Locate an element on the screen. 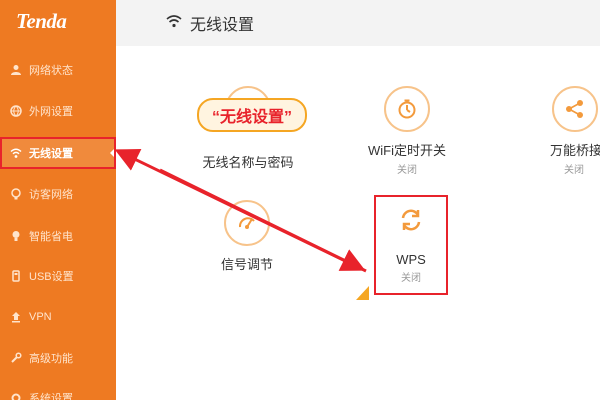 The image size is (600, 400). guest-icon is located at coordinates (16, 194).